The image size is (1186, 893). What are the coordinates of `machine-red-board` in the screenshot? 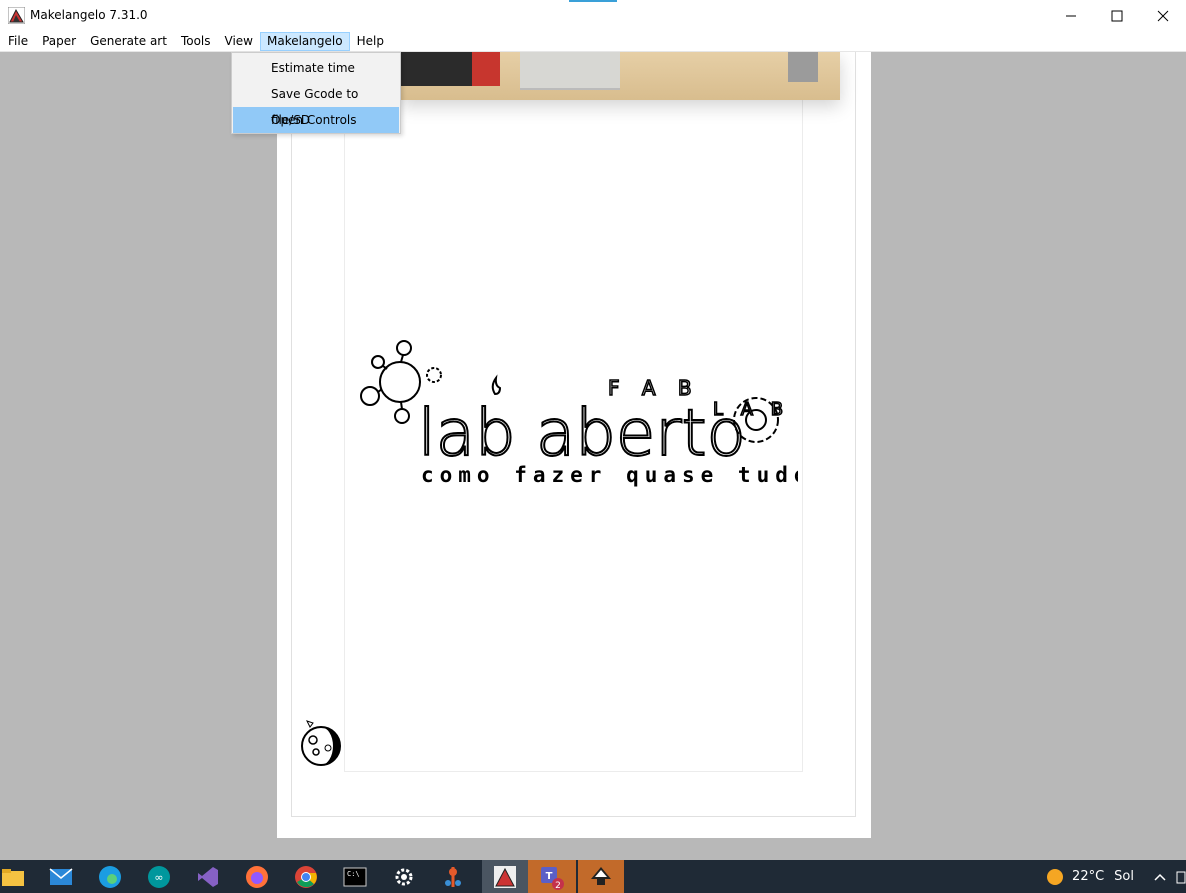 It's located at (486, 69).